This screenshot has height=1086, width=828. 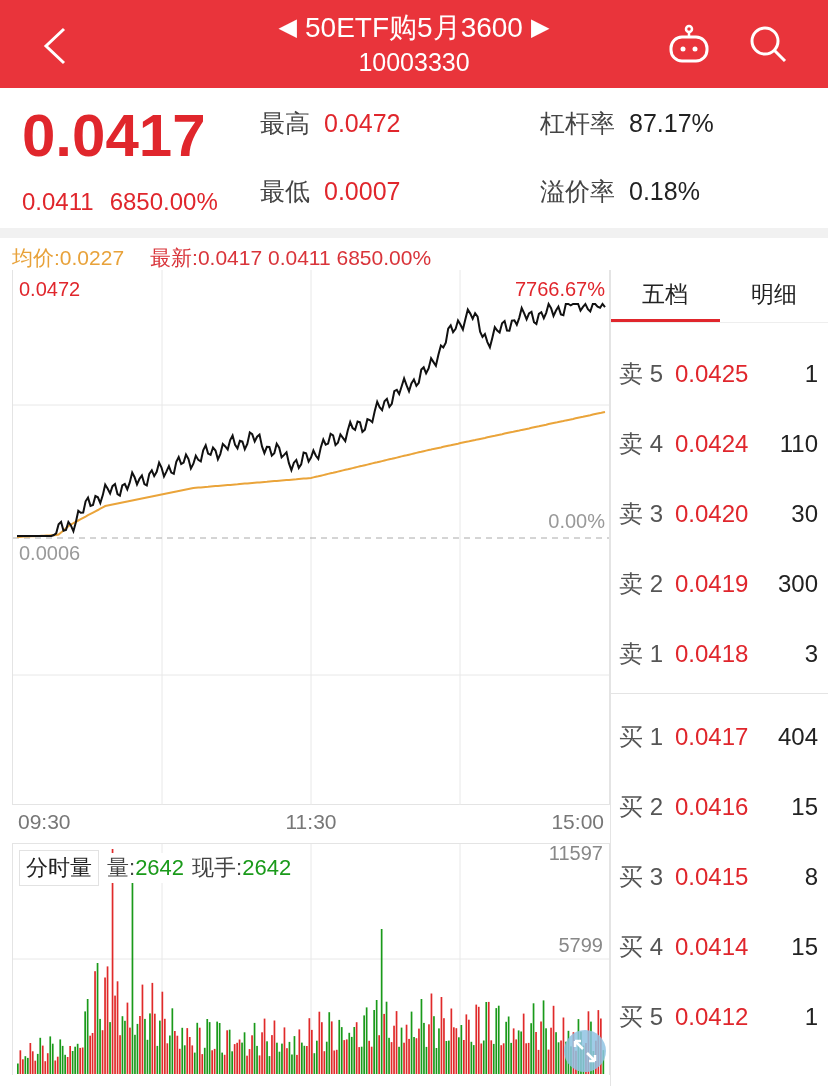 I want to click on robot-icon, so click(x=689, y=44).